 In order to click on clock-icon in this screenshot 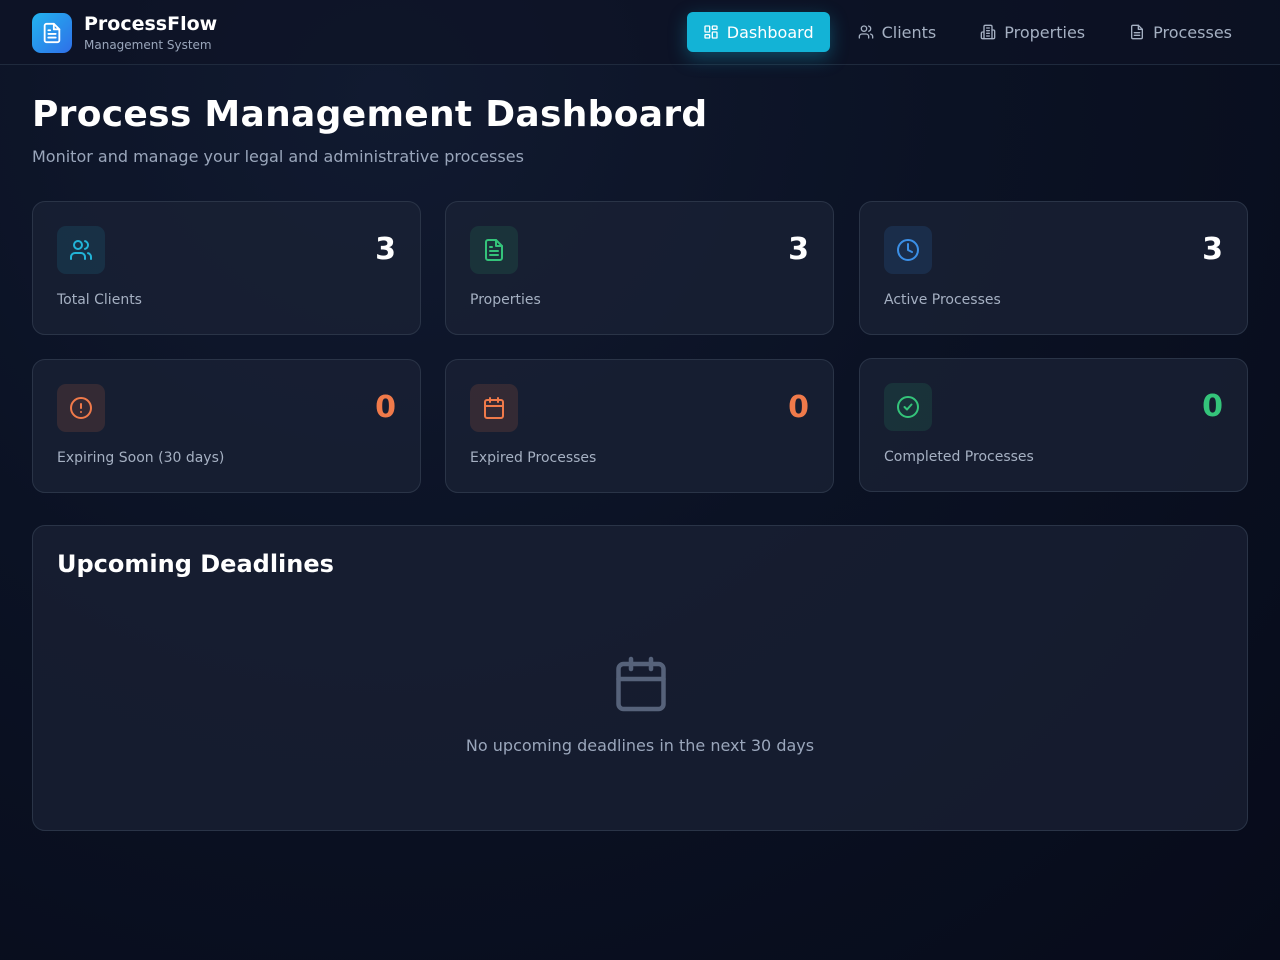, I will do `click(908, 250)`.